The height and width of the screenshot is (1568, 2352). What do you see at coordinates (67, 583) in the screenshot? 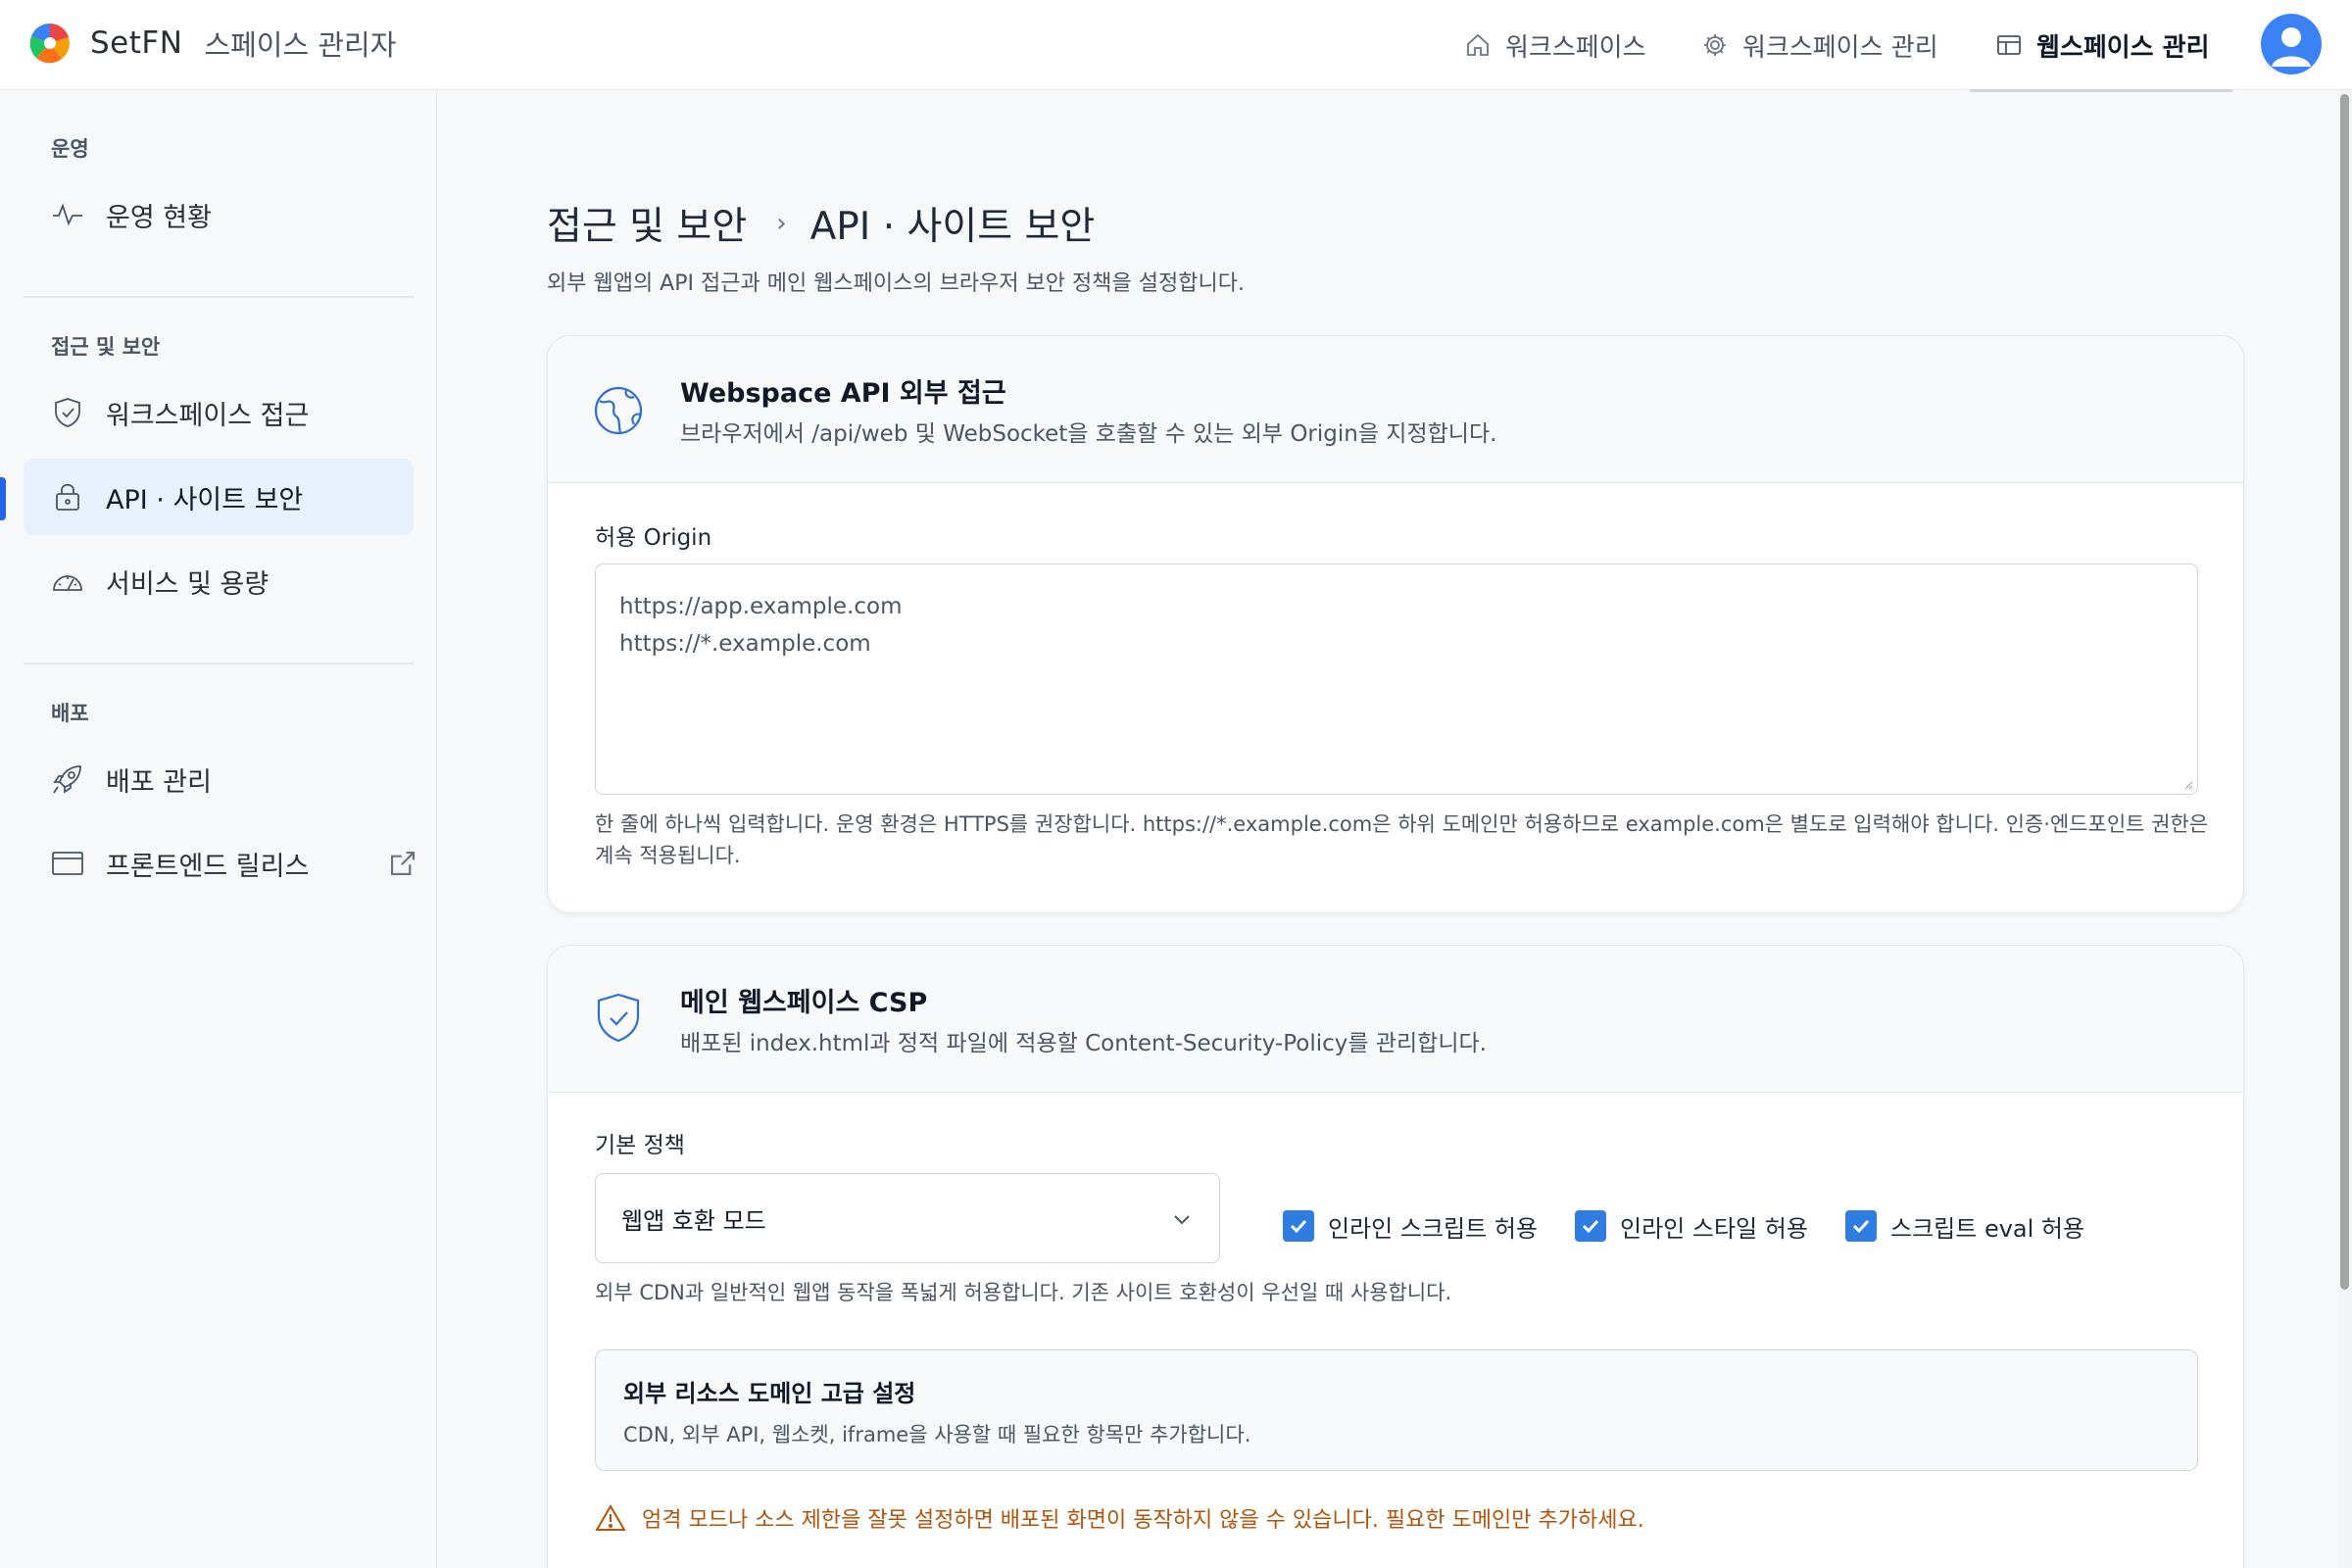
I see `gauge-icon` at bounding box center [67, 583].